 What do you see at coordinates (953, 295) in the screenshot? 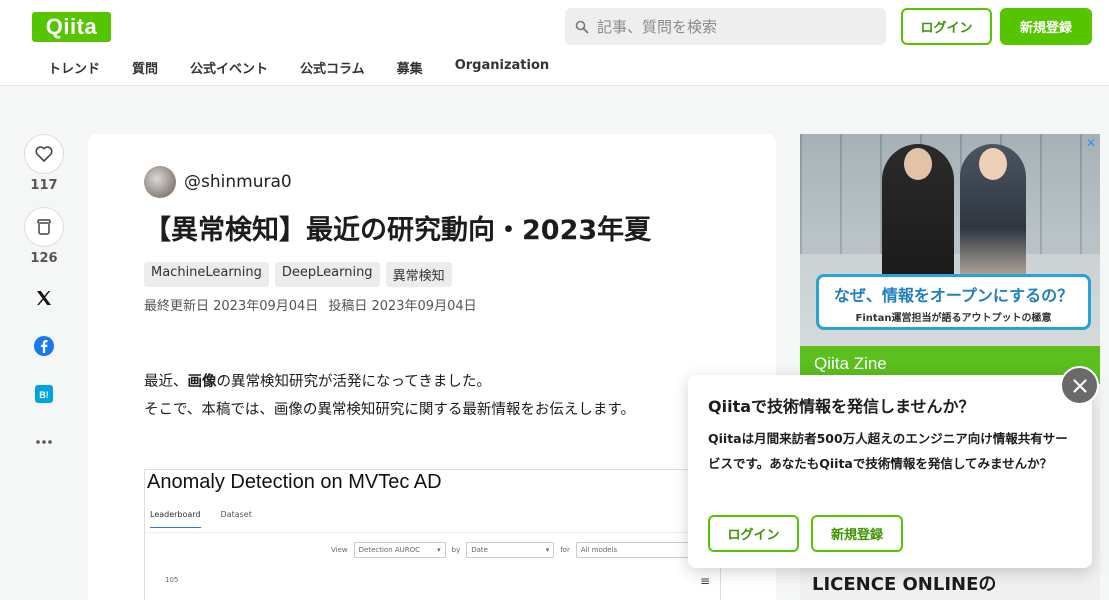
I see `ad-headline: なぜ、情報をオープンにするの？` at bounding box center [953, 295].